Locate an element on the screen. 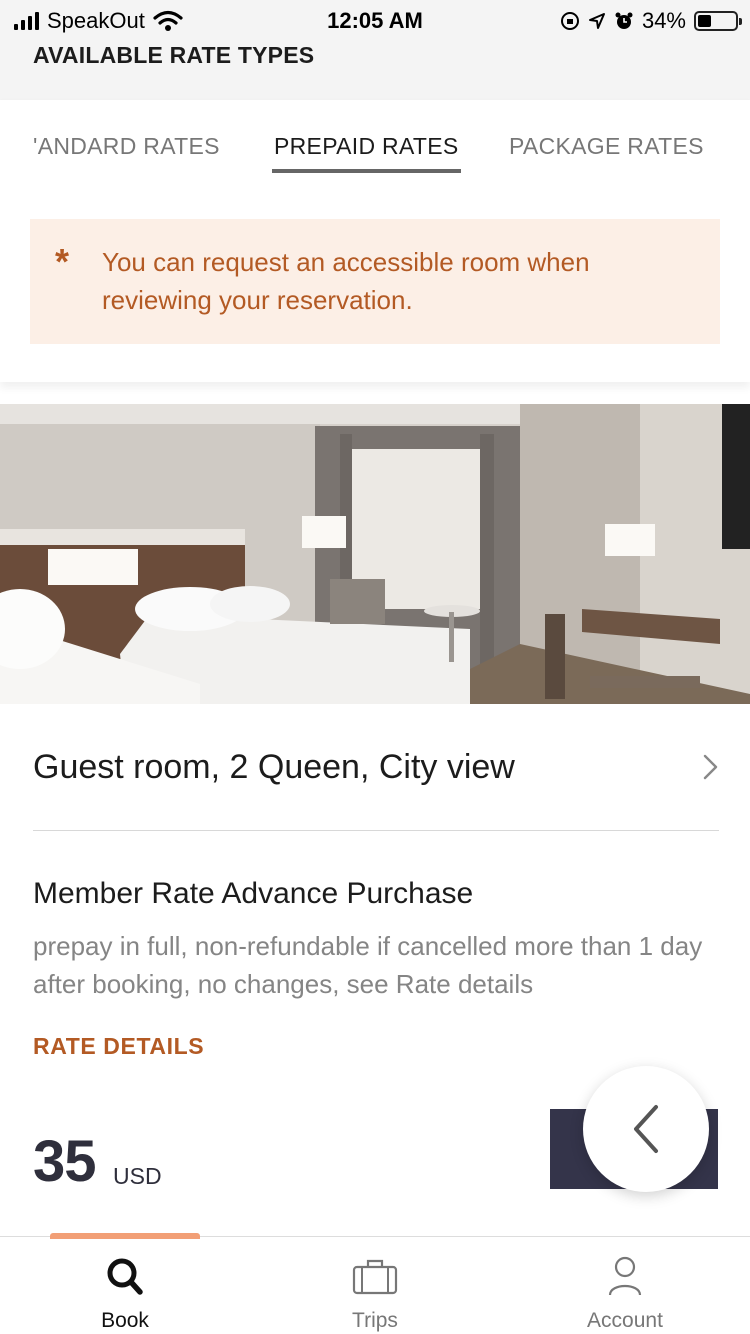 Image resolution: width=750 pixels, height=1334 pixels. rate-name: Member Rate Advance Purchase is located at coordinates (253, 893).